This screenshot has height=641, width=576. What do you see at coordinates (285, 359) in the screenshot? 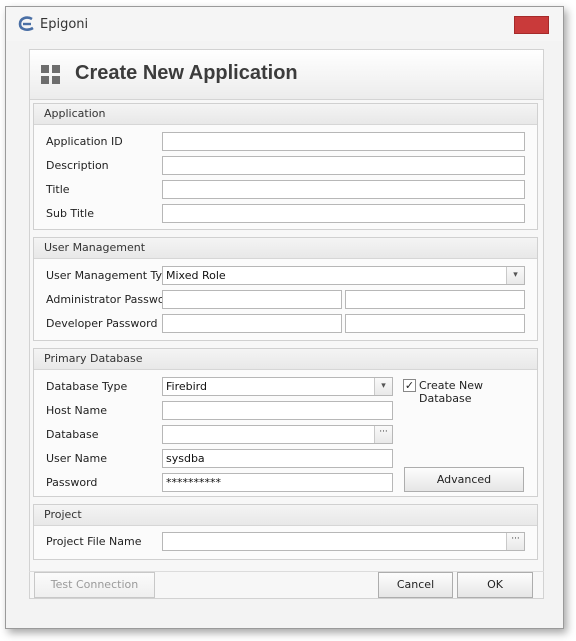
I see `primary-database-section-title: Primary Database` at bounding box center [285, 359].